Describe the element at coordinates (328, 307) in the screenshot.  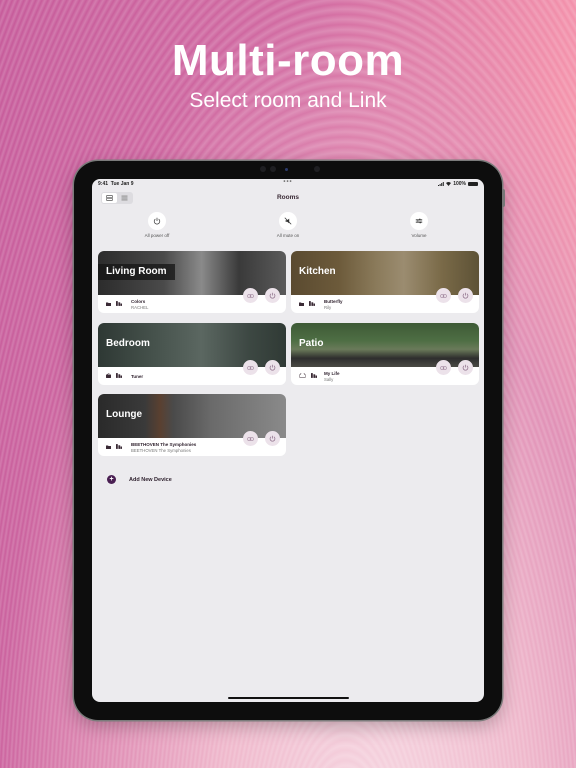
I see `track-artist: Rily` at that location.